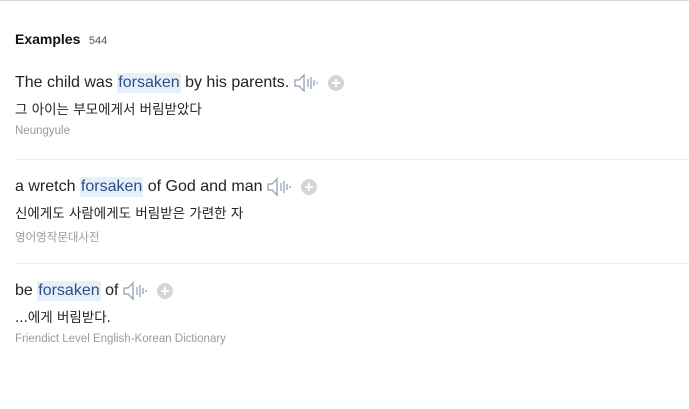 This screenshot has height=409, width=689. What do you see at coordinates (344, 0) in the screenshot?
I see `top-divider` at bounding box center [344, 0].